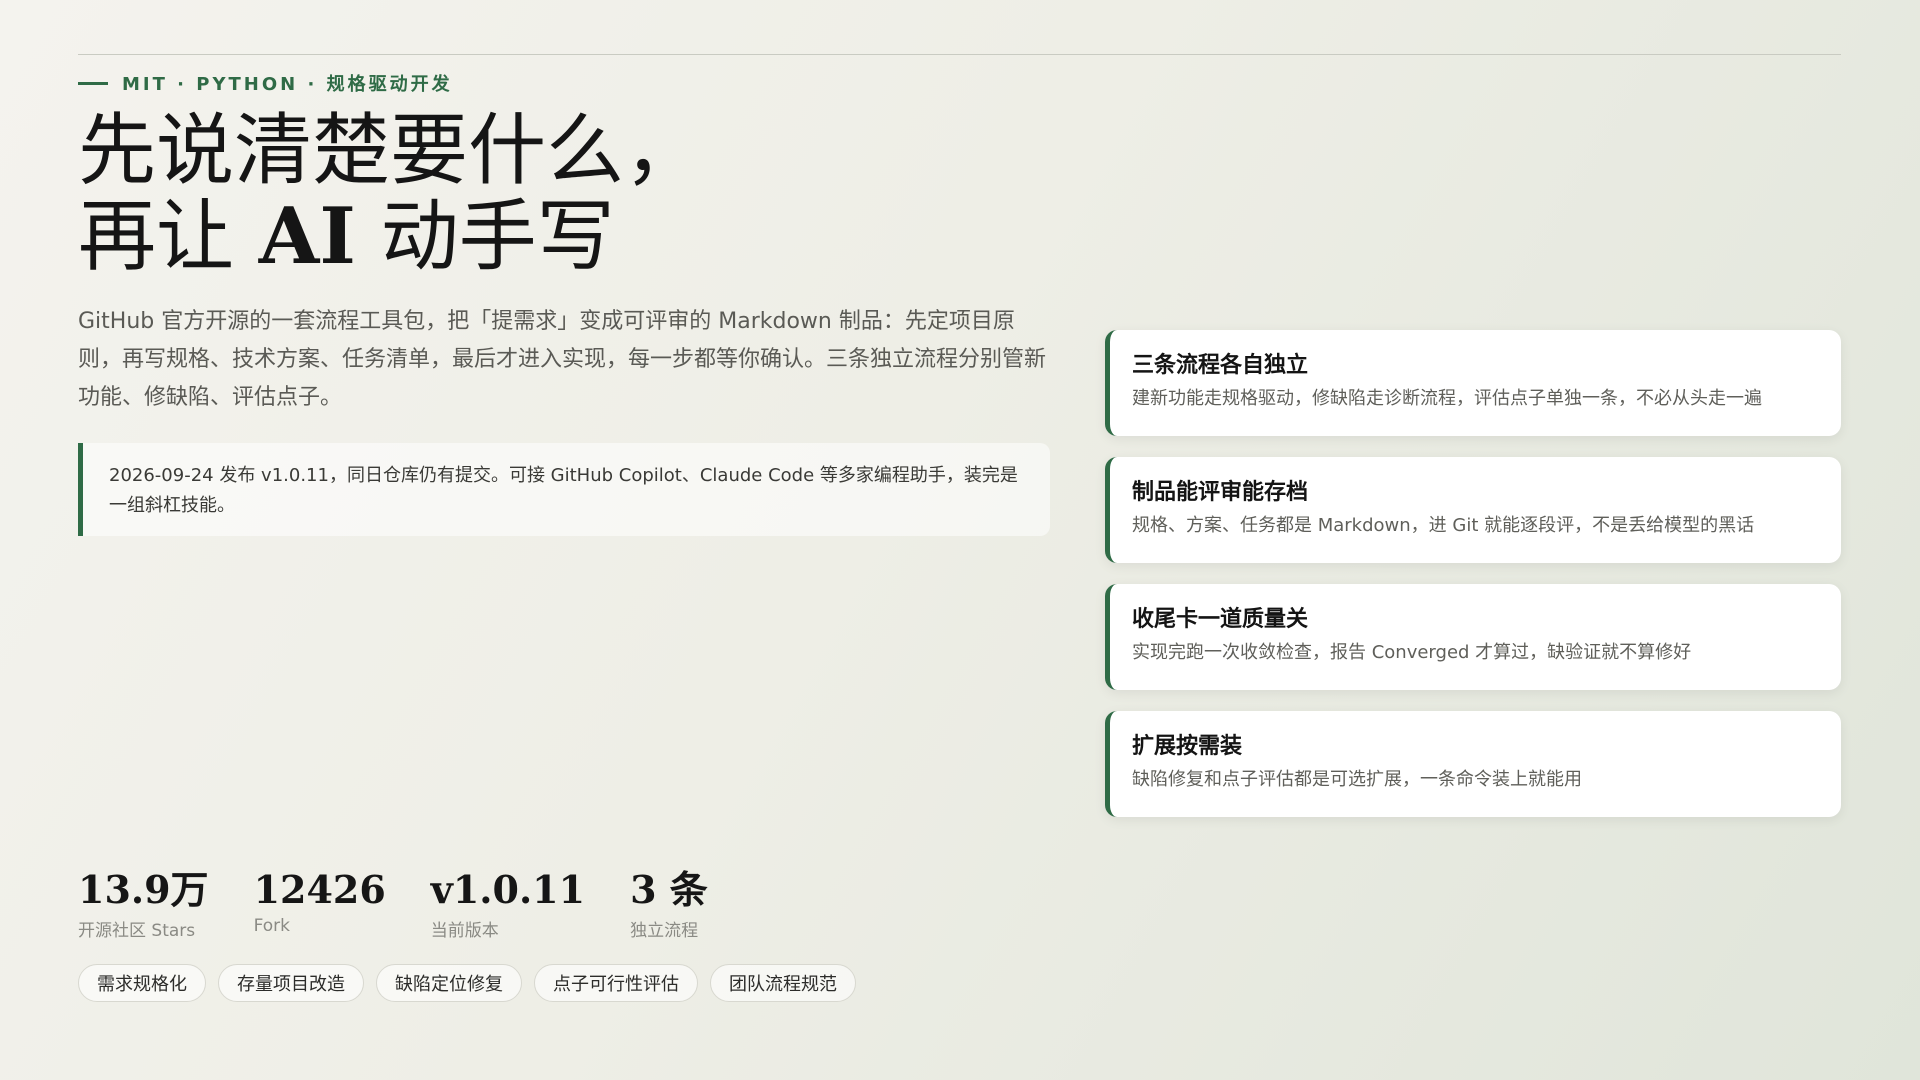 This screenshot has width=1920, height=1080. I want to click on tag-bug-fixing: 缺陷定位修复, so click(449, 983).